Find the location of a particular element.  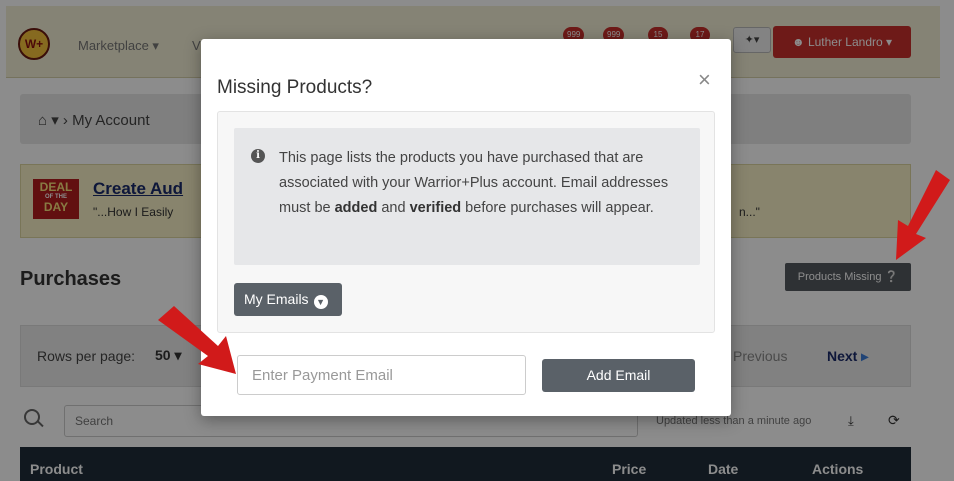

chevron-down-icon: ▼ is located at coordinates (320, 302).